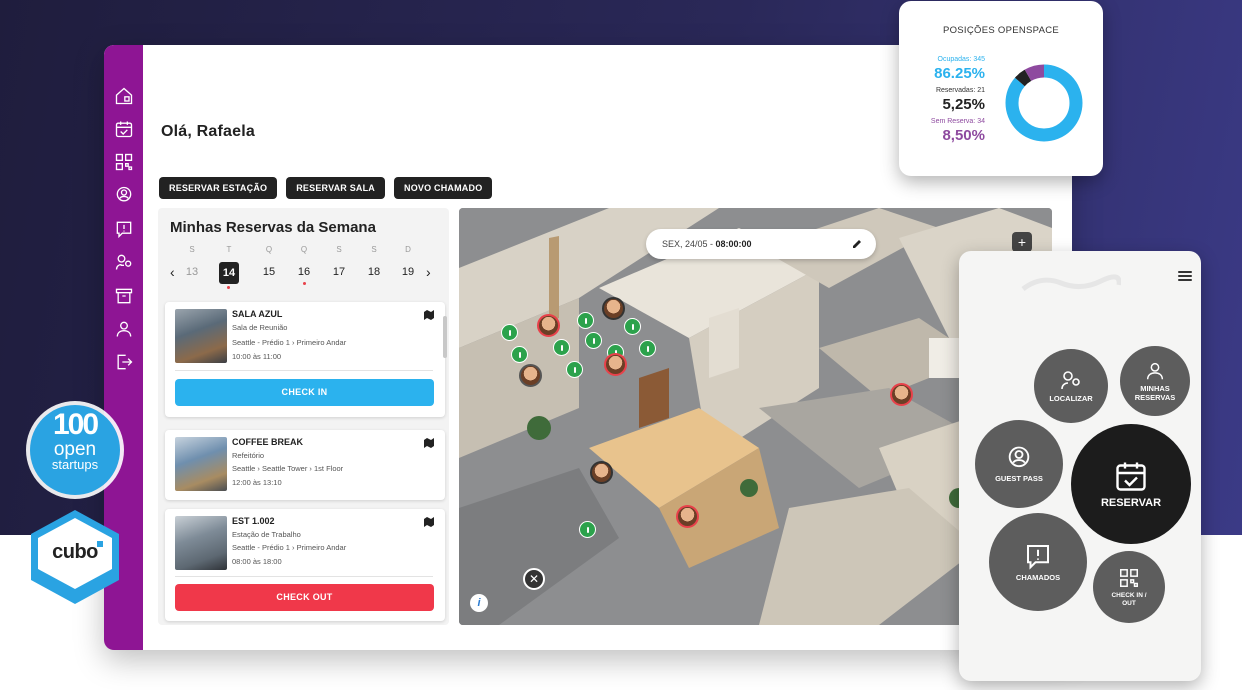 The height and width of the screenshot is (690, 1242). Describe the element at coordinates (208, 131) in the screenshot. I see `greeting: Olá, Rafaela` at that location.